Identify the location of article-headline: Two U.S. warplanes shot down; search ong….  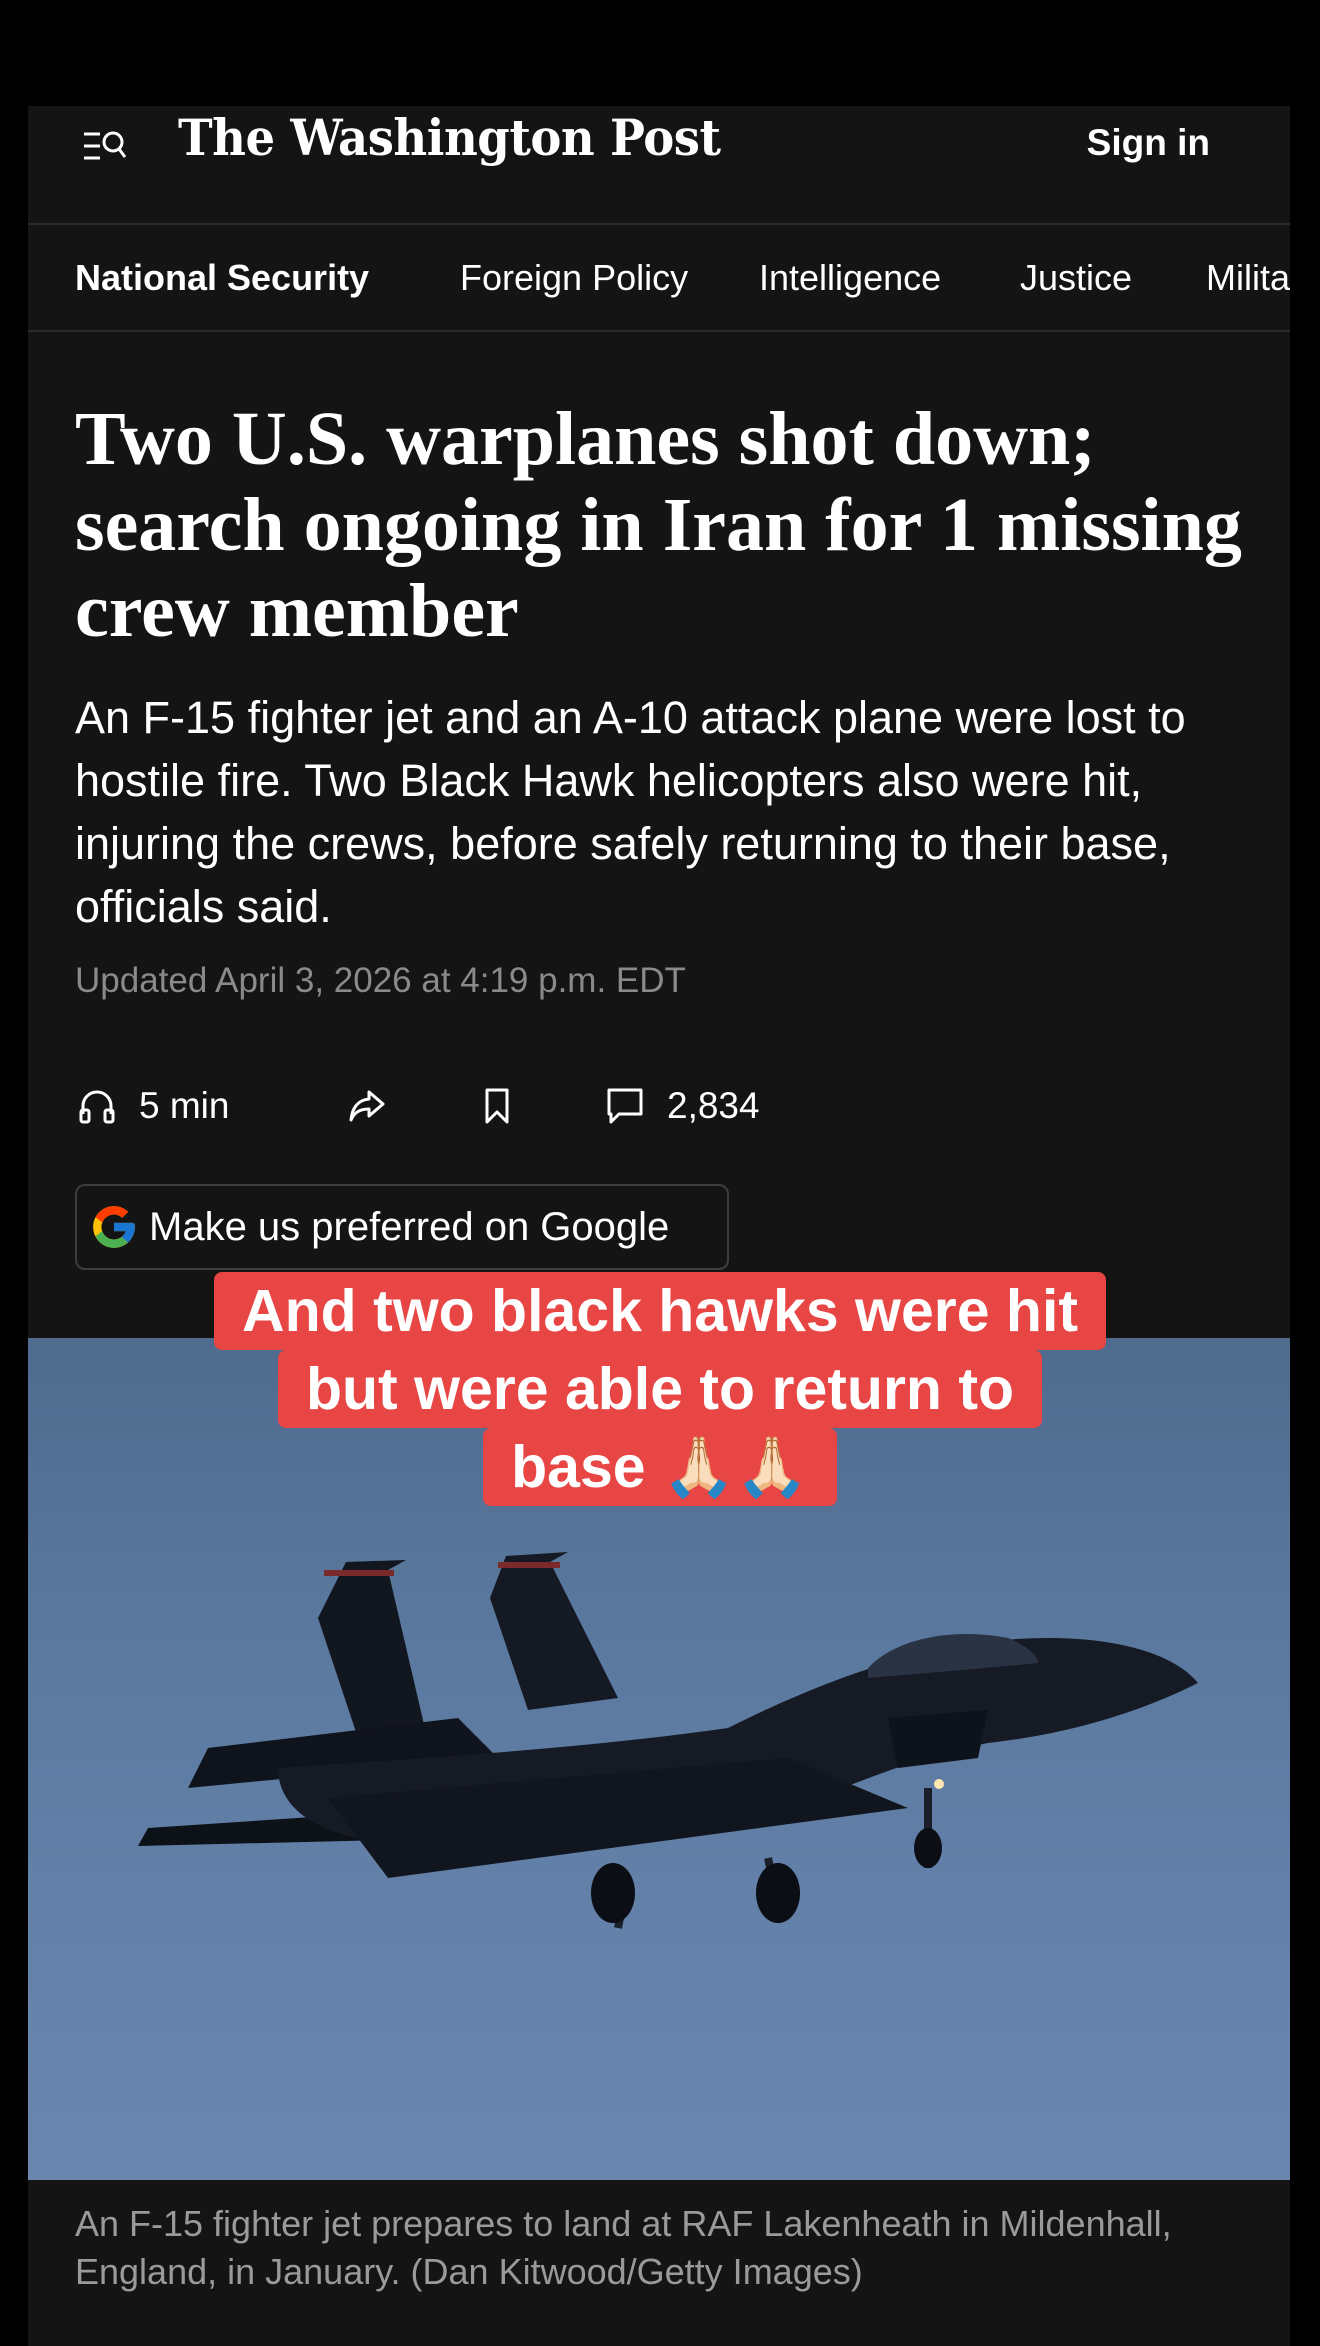
(658, 525).